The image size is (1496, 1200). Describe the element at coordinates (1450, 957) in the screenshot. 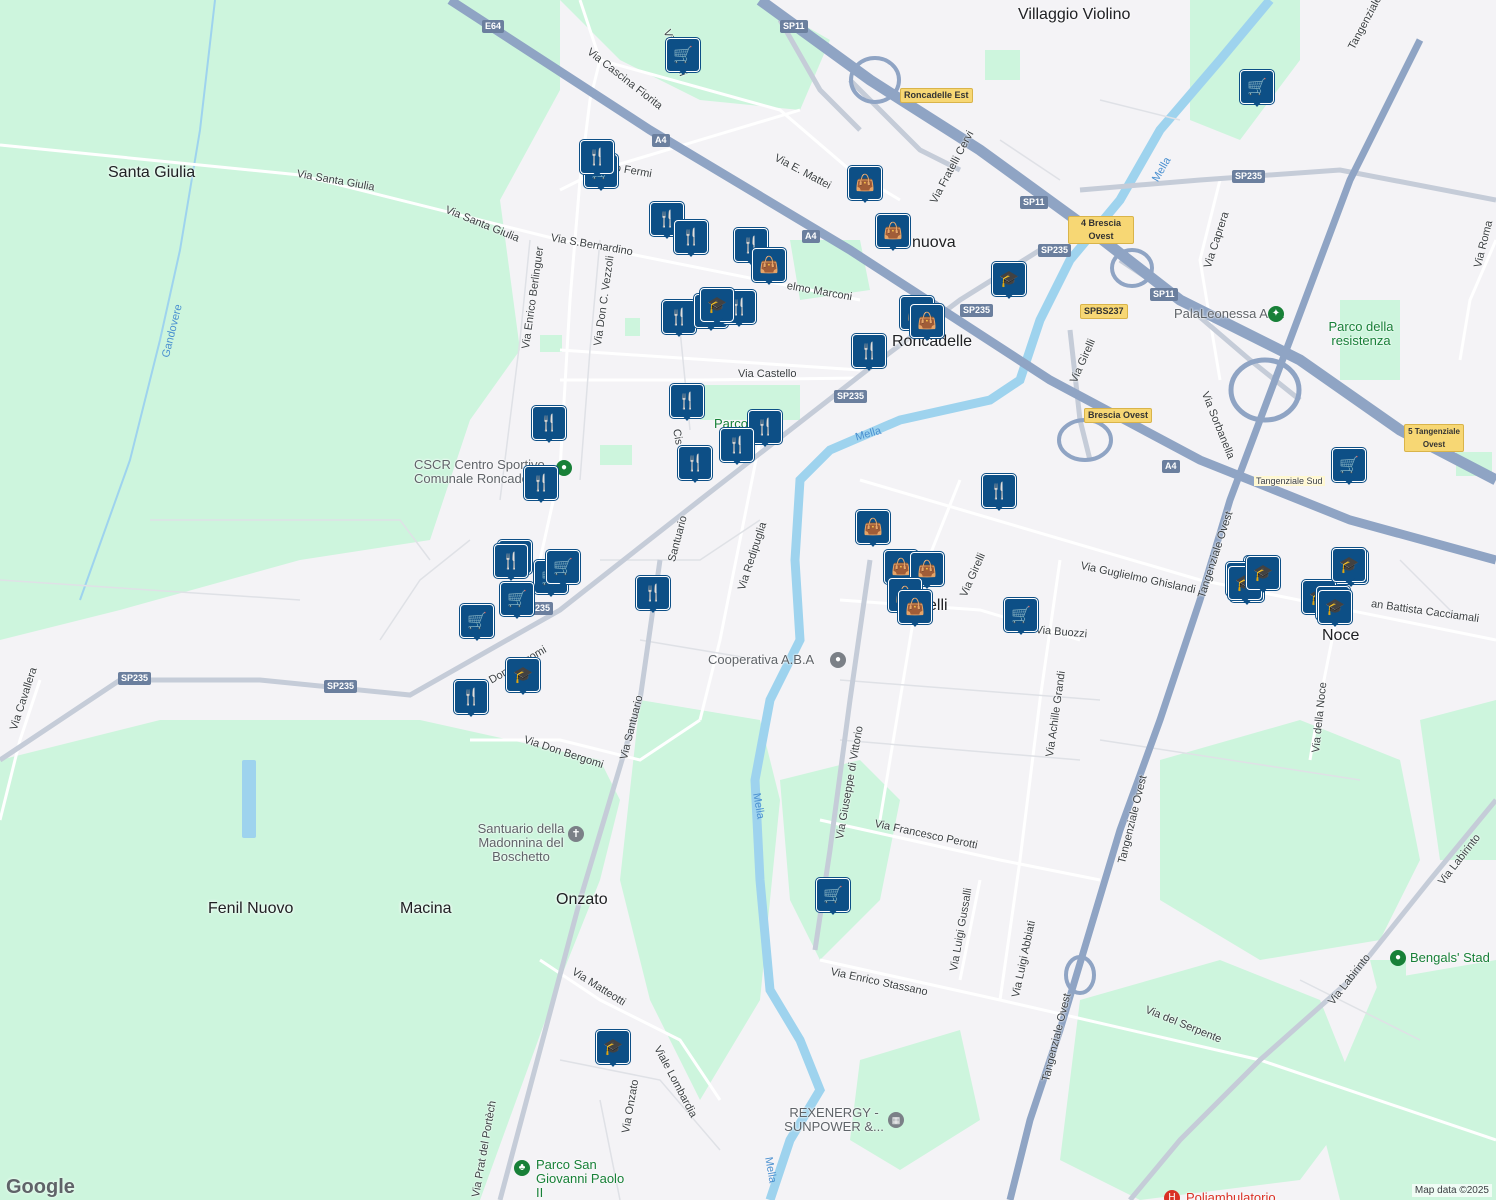

I see `poi-bengals: Bengals' Stad` at that location.